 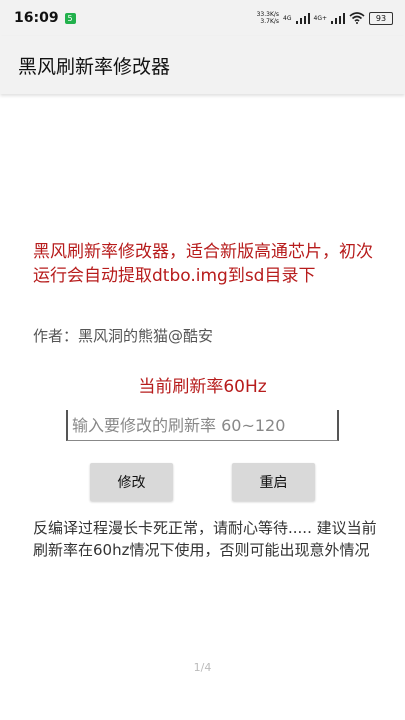 What do you see at coordinates (131, 482) in the screenshot?
I see `modify-button: 修改` at bounding box center [131, 482].